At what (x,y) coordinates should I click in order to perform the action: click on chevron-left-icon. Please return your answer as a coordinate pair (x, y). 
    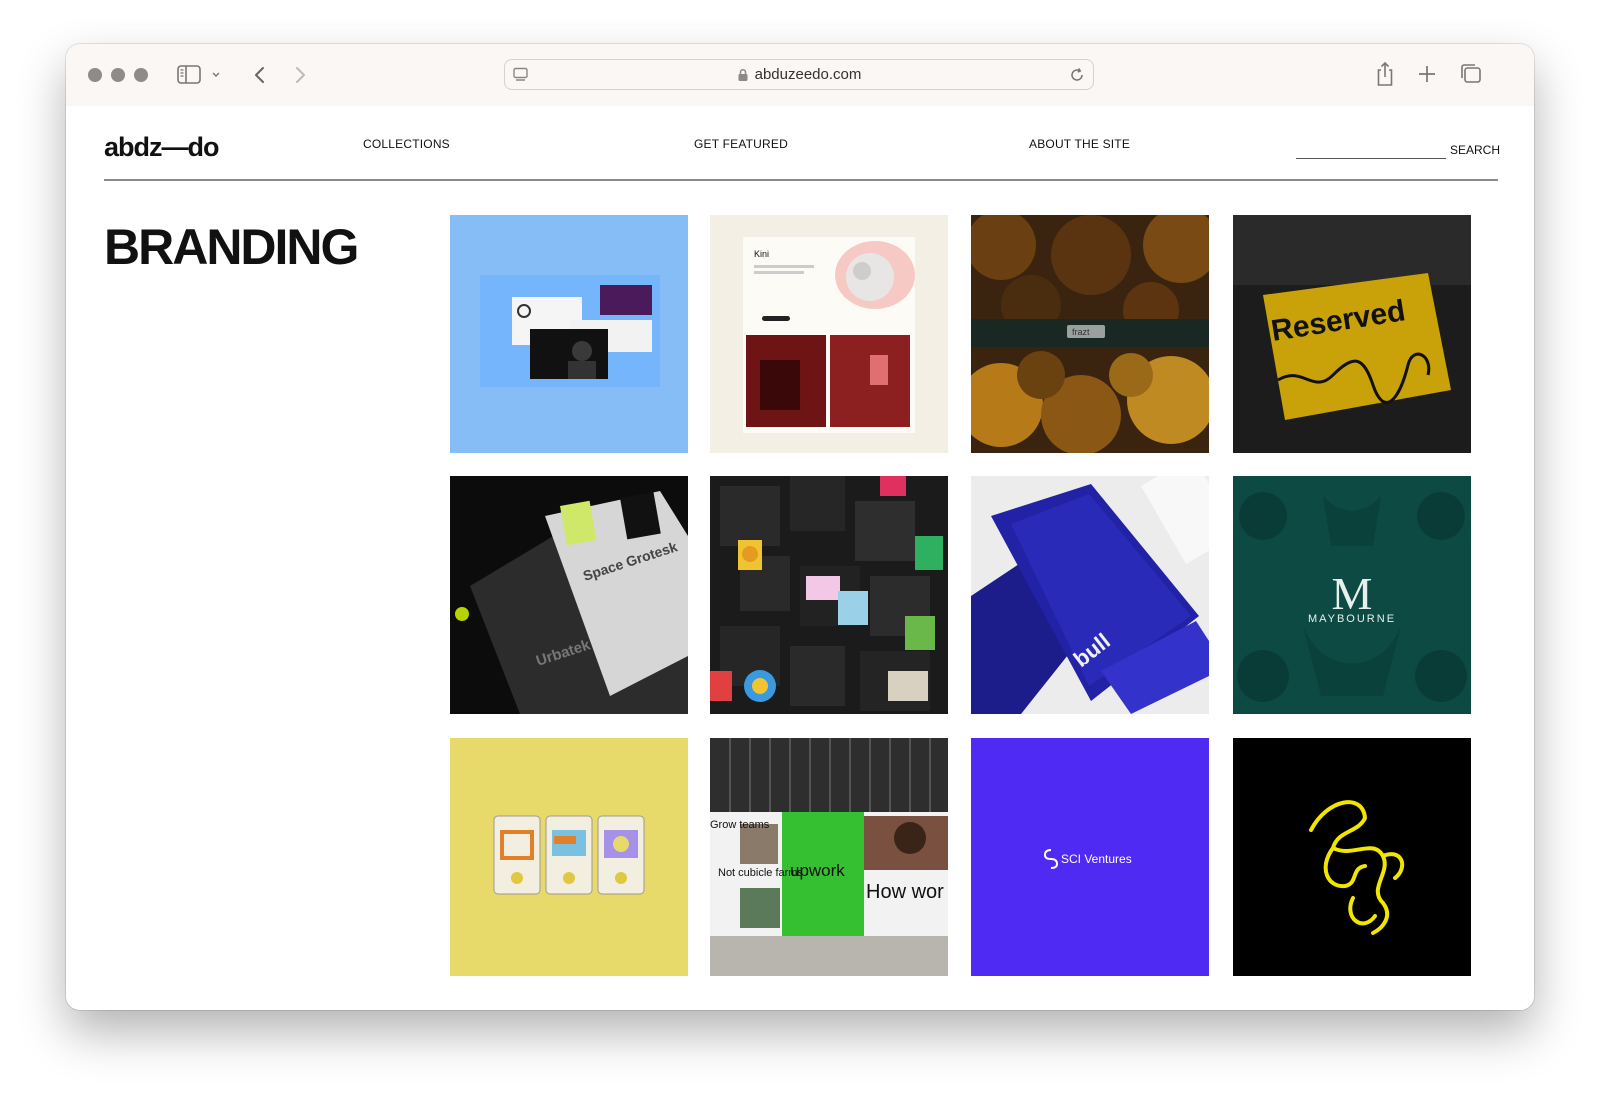
    Looking at the image, I should click on (259, 75).